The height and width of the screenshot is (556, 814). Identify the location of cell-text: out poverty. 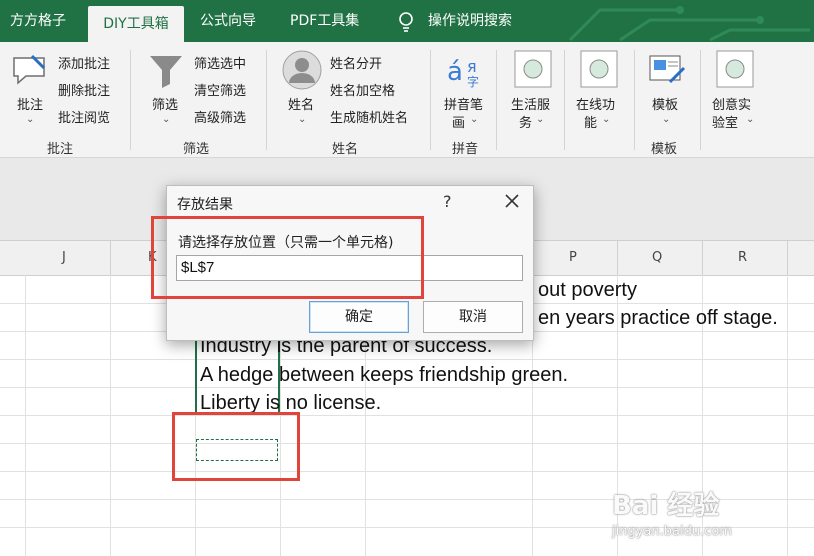
(587, 290).